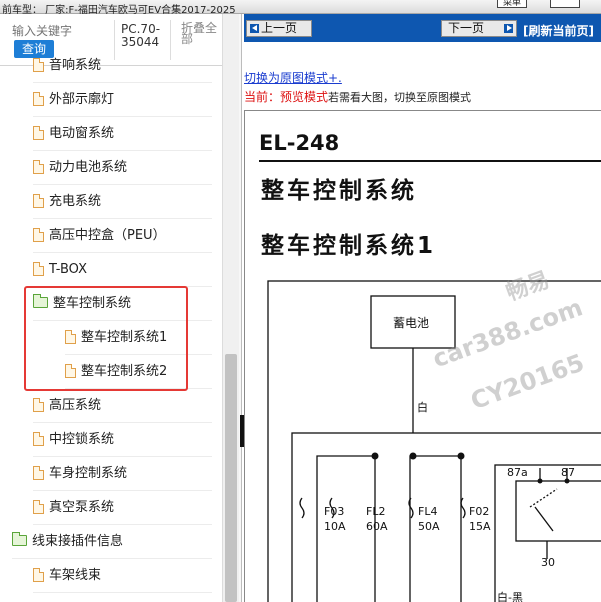 The image size is (601, 602). What do you see at coordinates (122, 270) in the screenshot?
I see `tree-item: T-BOX` at bounding box center [122, 270].